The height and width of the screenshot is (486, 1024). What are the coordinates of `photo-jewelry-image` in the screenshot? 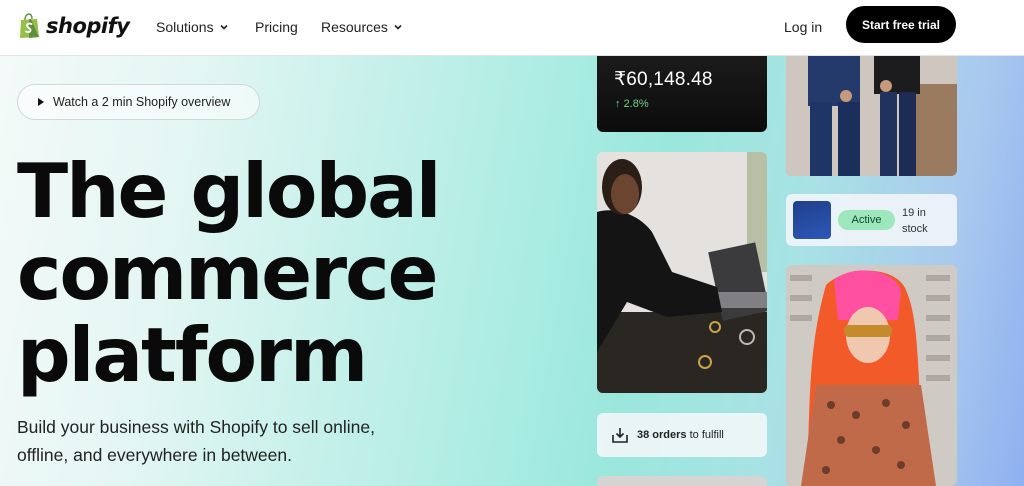 It's located at (682, 272).